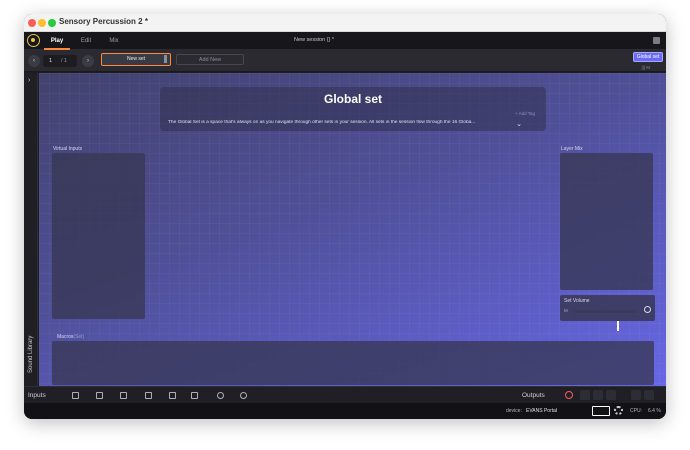 This screenshot has height=450, width=690. Describe the element at coordinates (572, 149) in the screenshot. I see `layer-mix-label: Layer Mix` at that location.